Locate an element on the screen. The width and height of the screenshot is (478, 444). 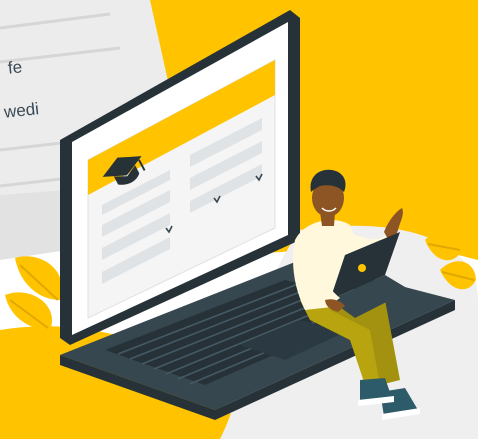
small-laptop-logo is located at coordinates (362, 268).